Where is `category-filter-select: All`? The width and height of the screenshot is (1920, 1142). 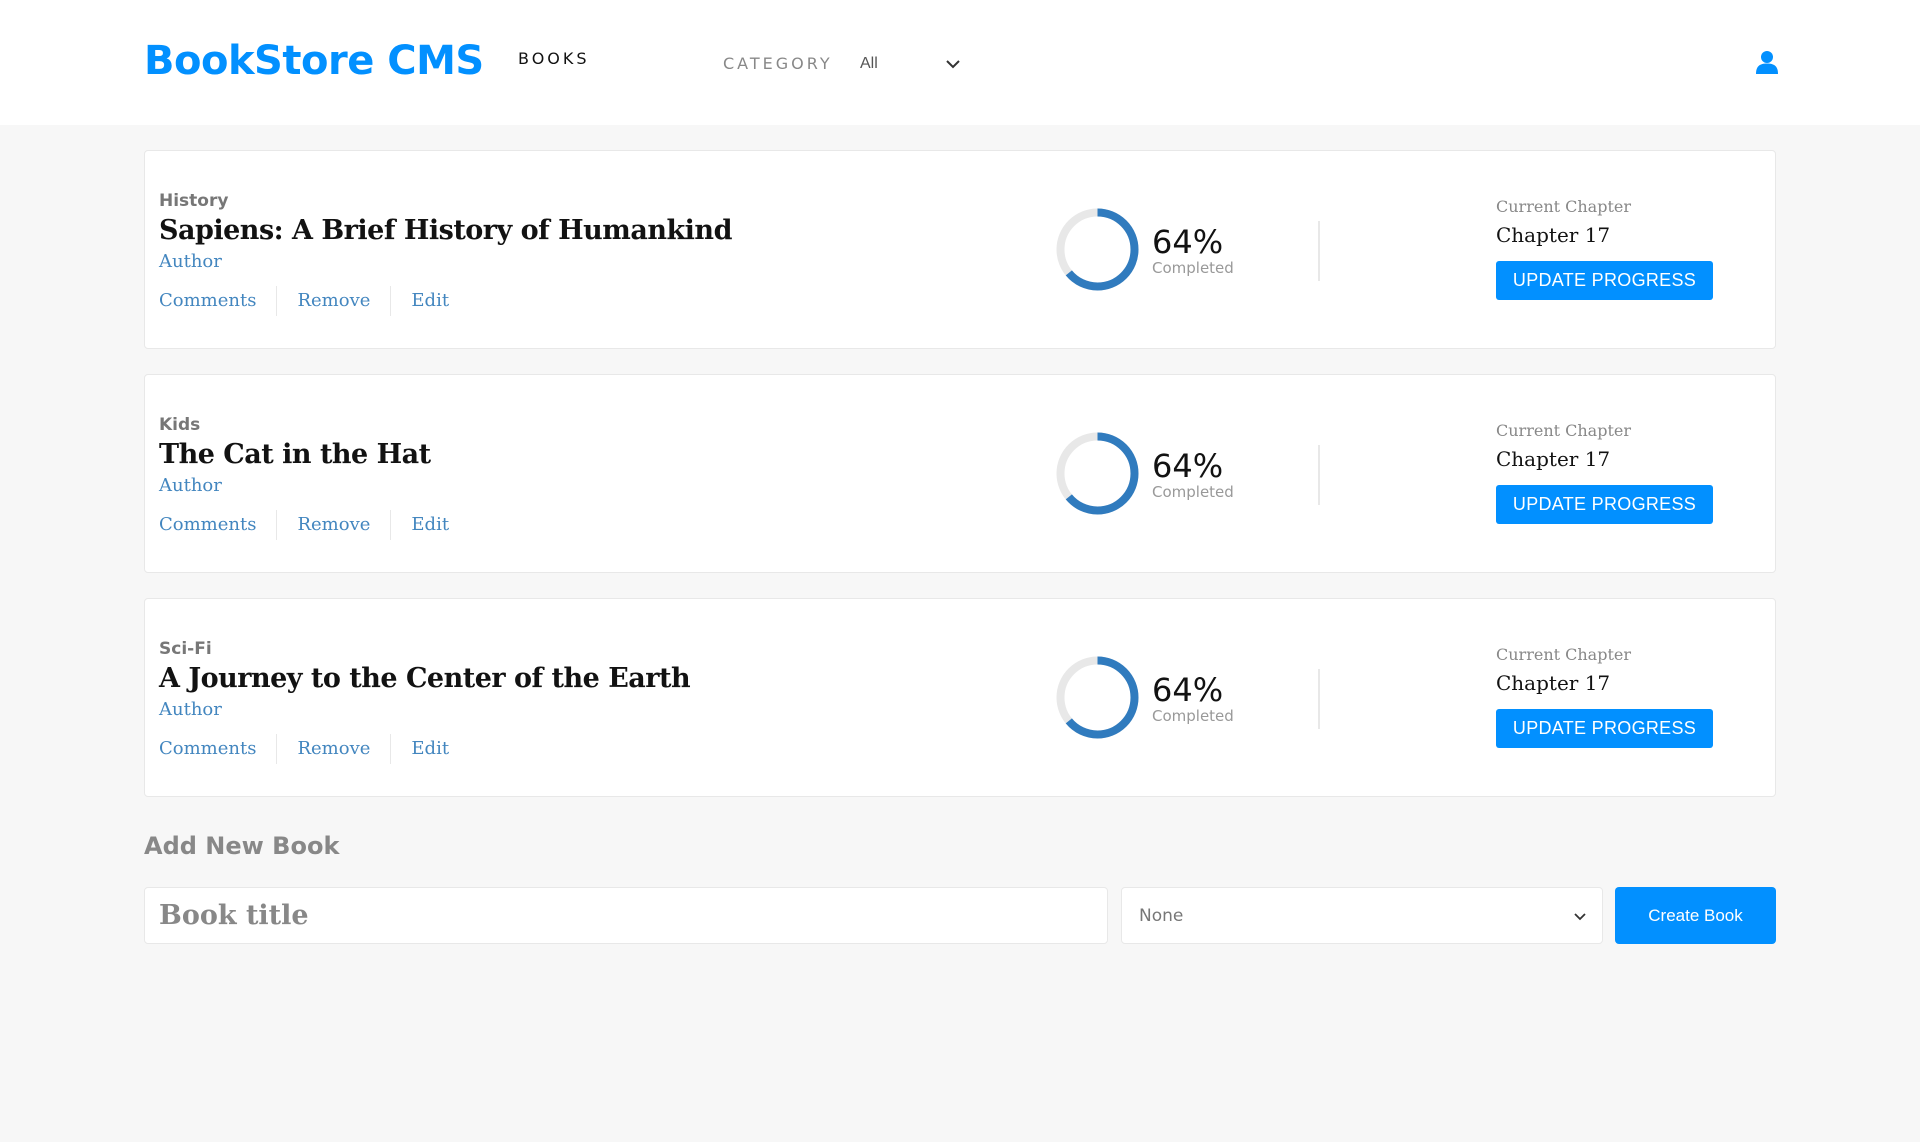 category-filter-select: All is located at coordinates (912, 64).